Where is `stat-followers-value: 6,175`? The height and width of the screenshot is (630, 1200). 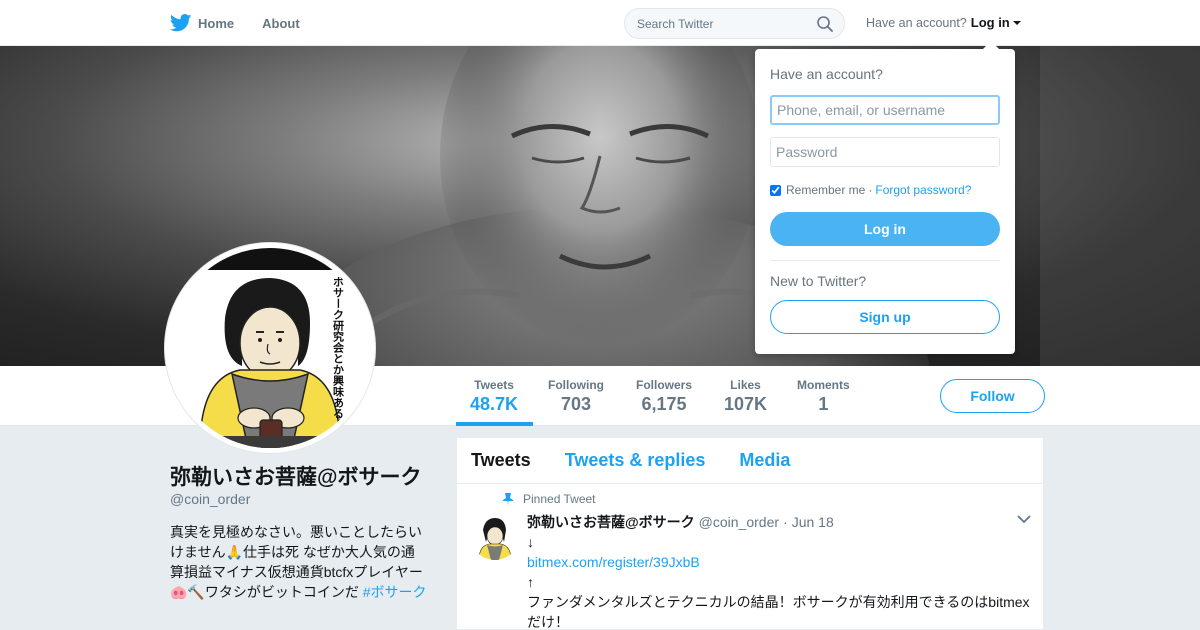 stat-followers-value: 6,175 is located at coordinates (664, 404).